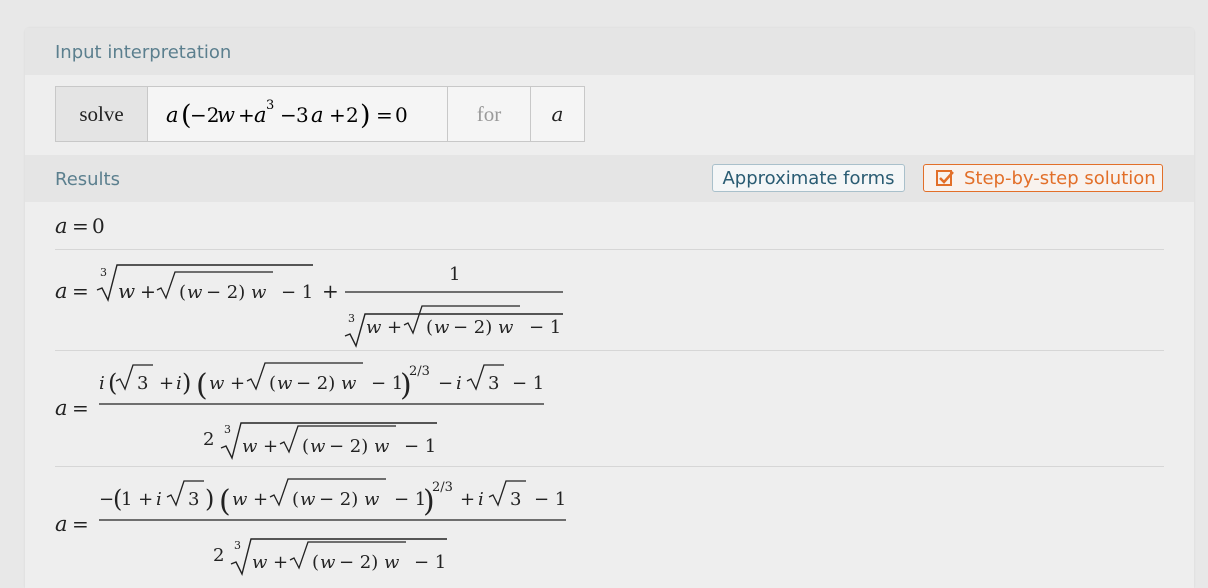 Image resolution: width=1208 pixels, height=588 pixels. I want to click on approximate-forms-button: Approximate forms, so click(808, 178).